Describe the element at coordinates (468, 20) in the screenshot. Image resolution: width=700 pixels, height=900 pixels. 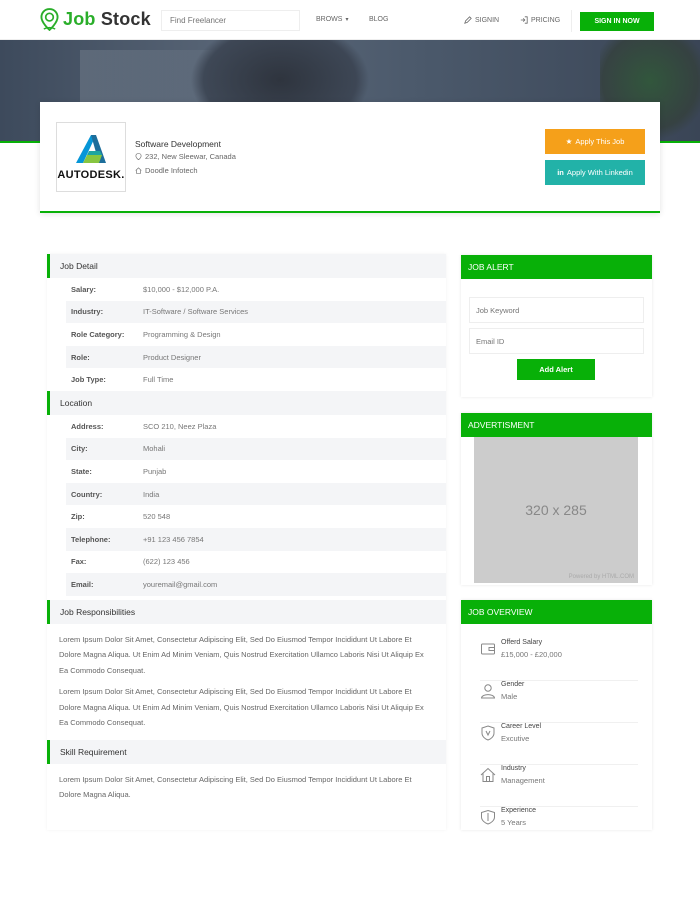
I see `pencil-icon` at that location.